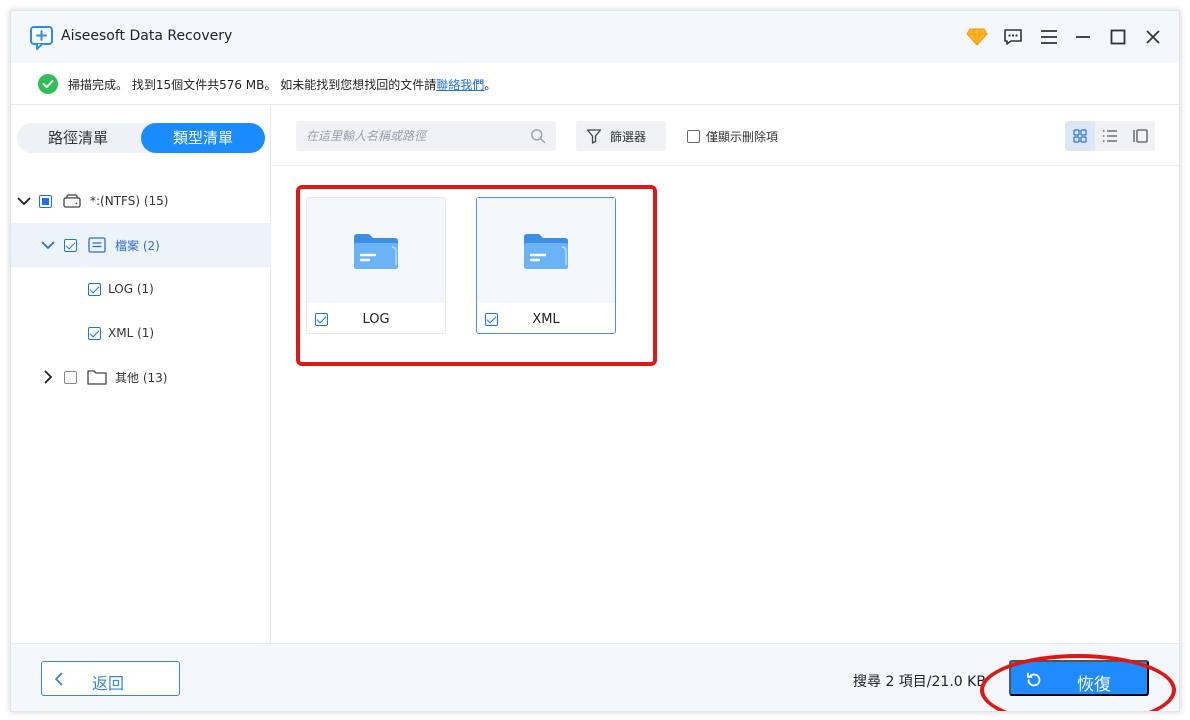 The image size is (1190, 720). What do you see at coordinates (72, 201) in the screenshot?
I see `drive-icon` at bounding box center [72, 201].